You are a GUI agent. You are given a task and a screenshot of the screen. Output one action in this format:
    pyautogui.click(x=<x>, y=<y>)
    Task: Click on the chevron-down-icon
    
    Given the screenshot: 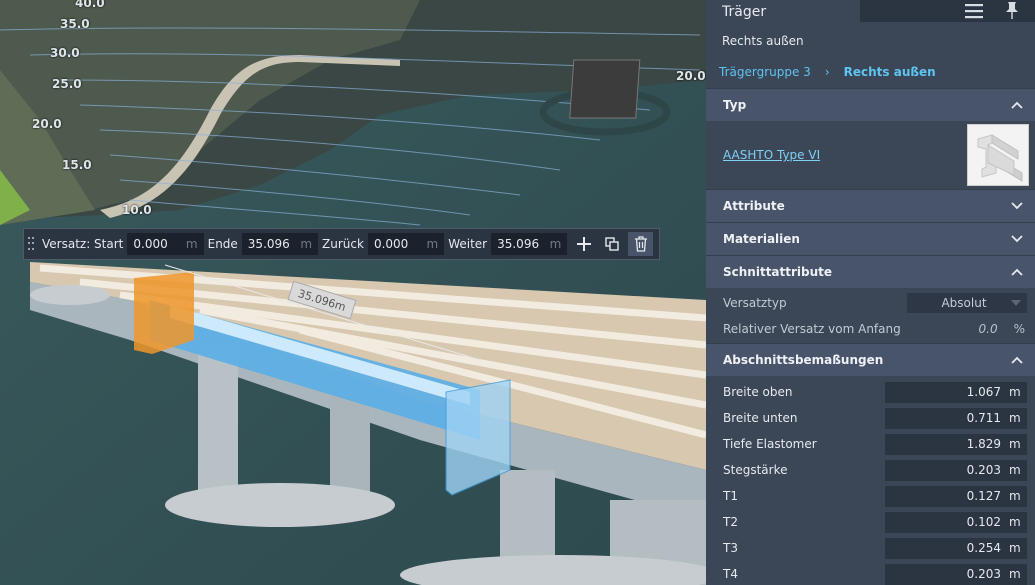 What is the action you would take?
    pyautogui.click(x=1017, y=239)
    